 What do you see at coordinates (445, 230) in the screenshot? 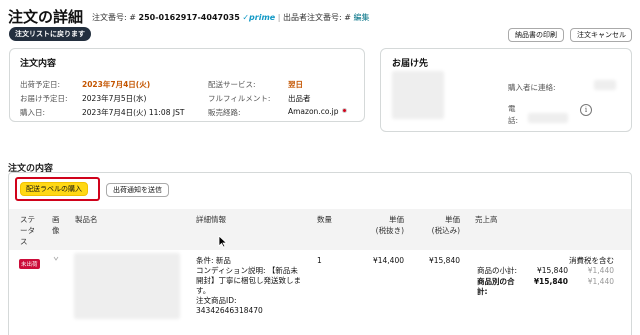
I see `th-unit-incl-line-2: (税込み)` at bounding box center [445, 230].